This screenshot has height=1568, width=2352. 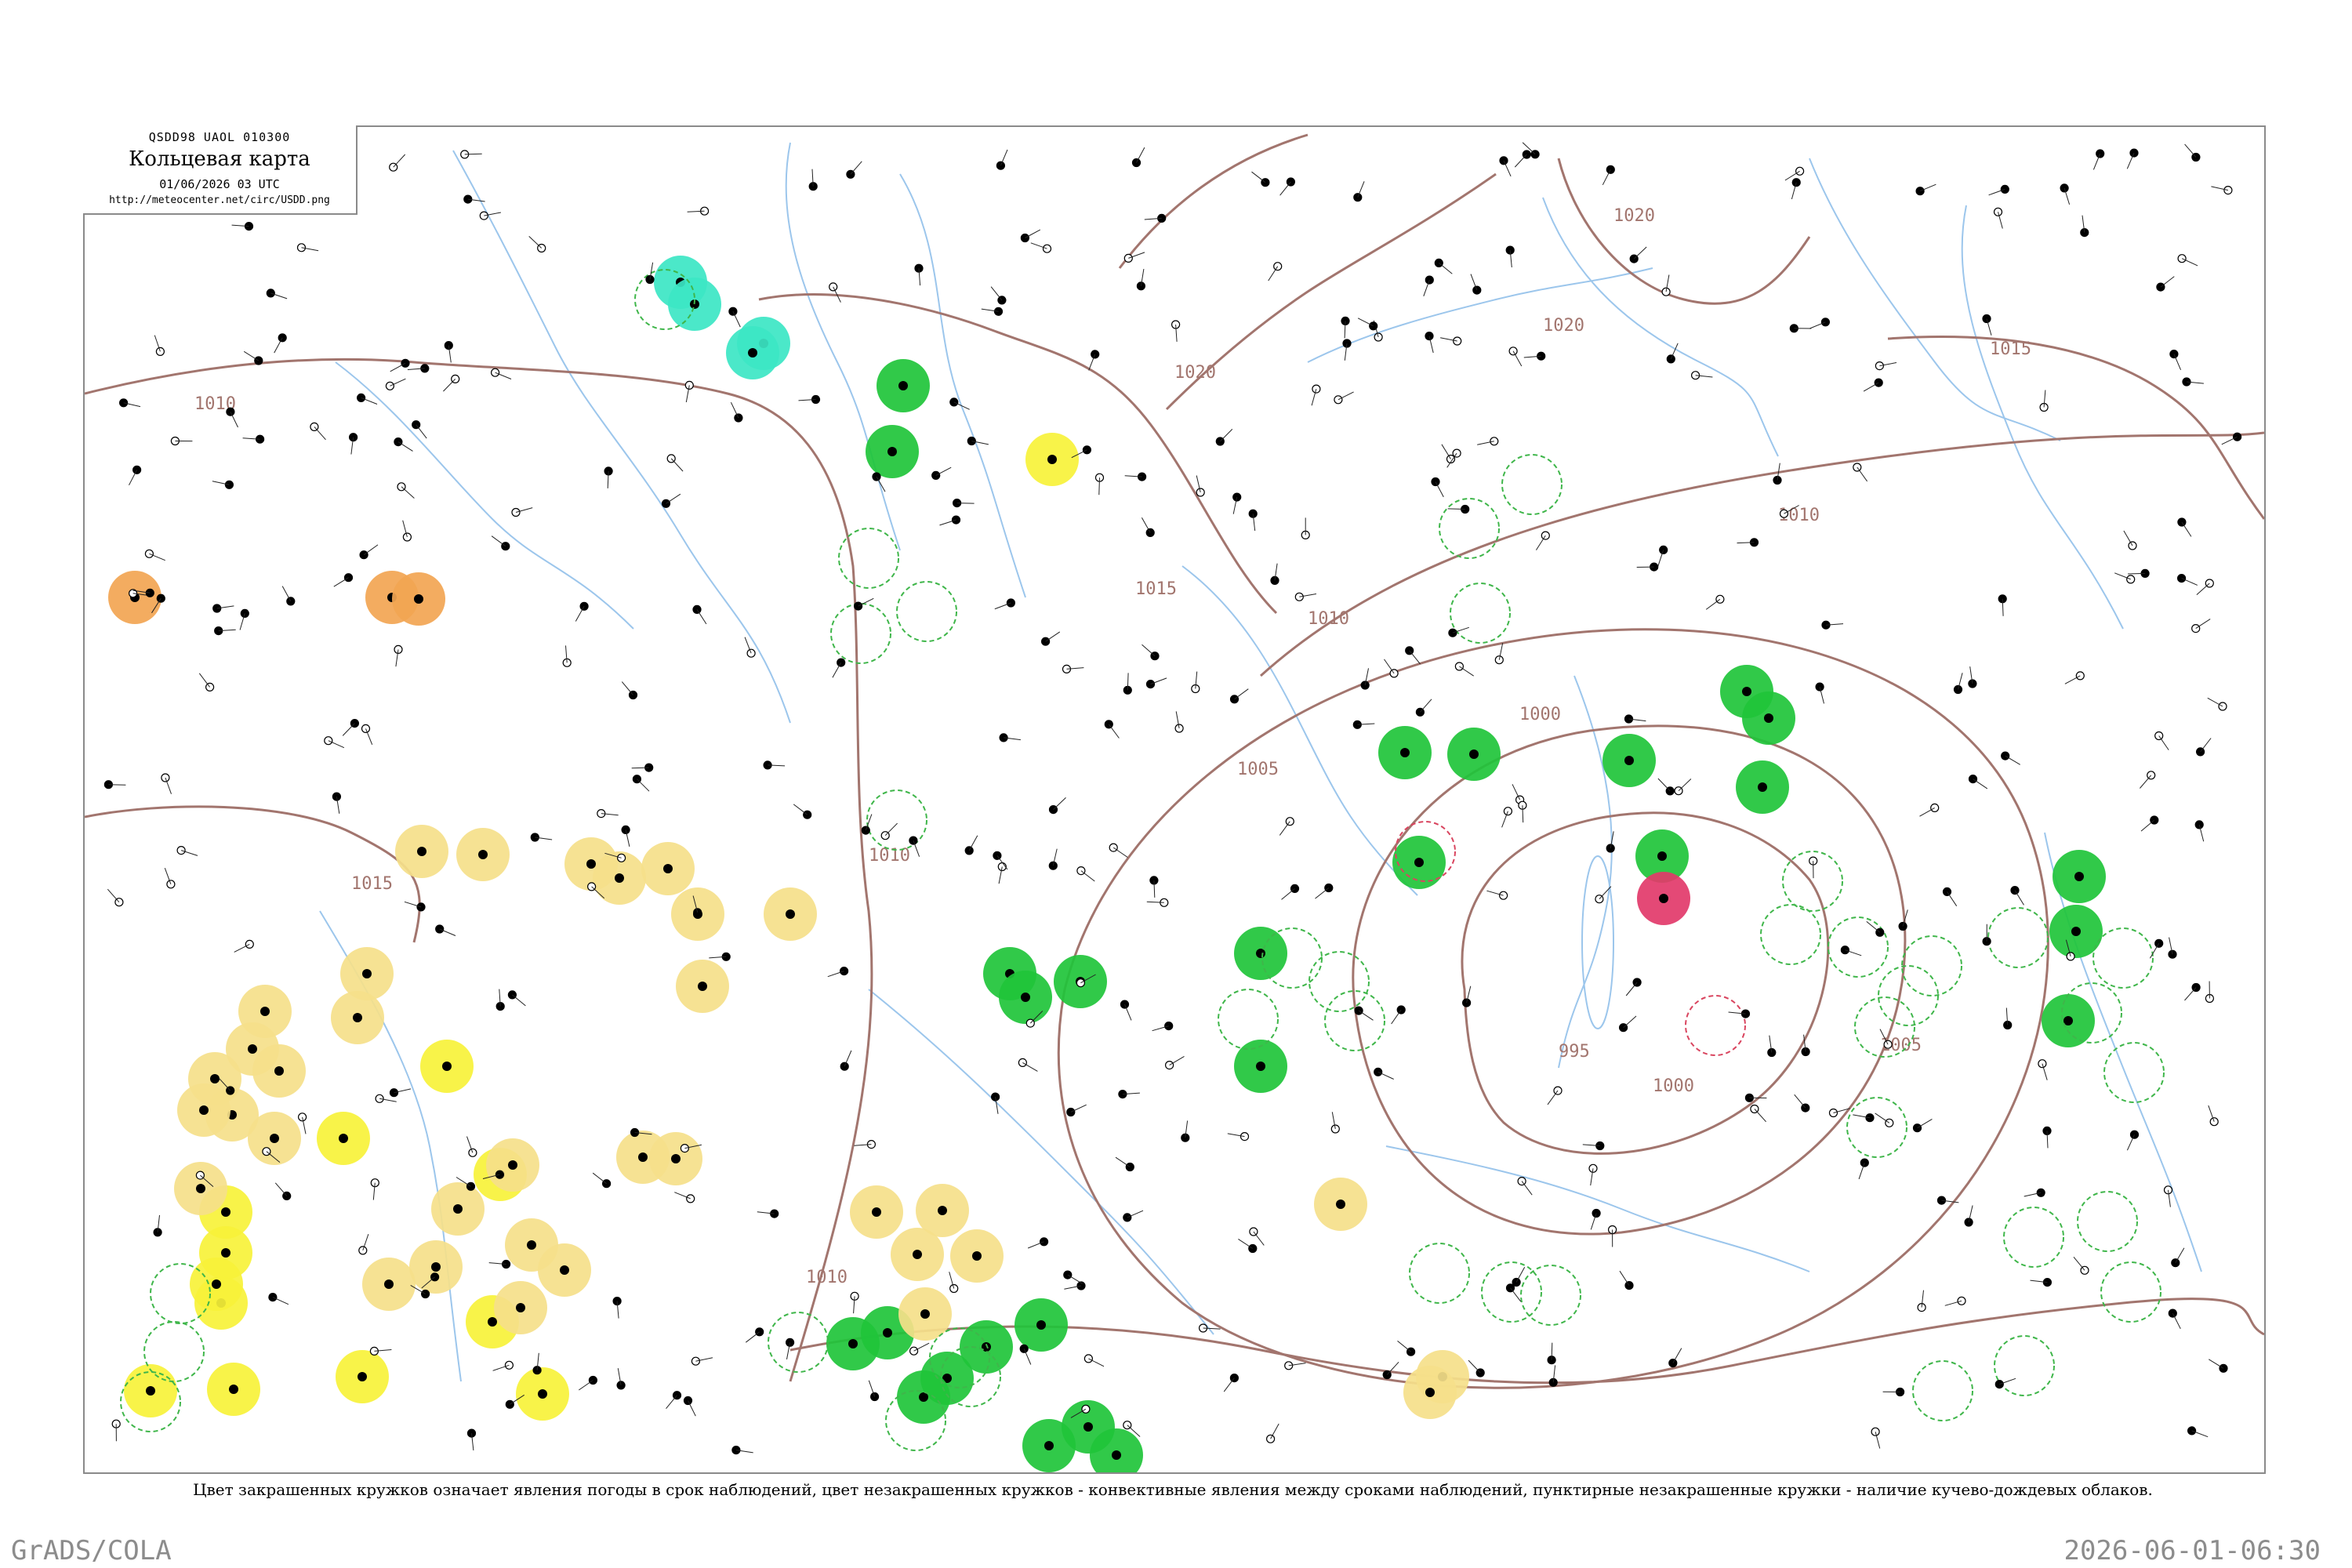 What do you see at coordinates (135, 597) in the screenshot?
I see `station-marker-smoke-dust` at bounding box center [135, 597].